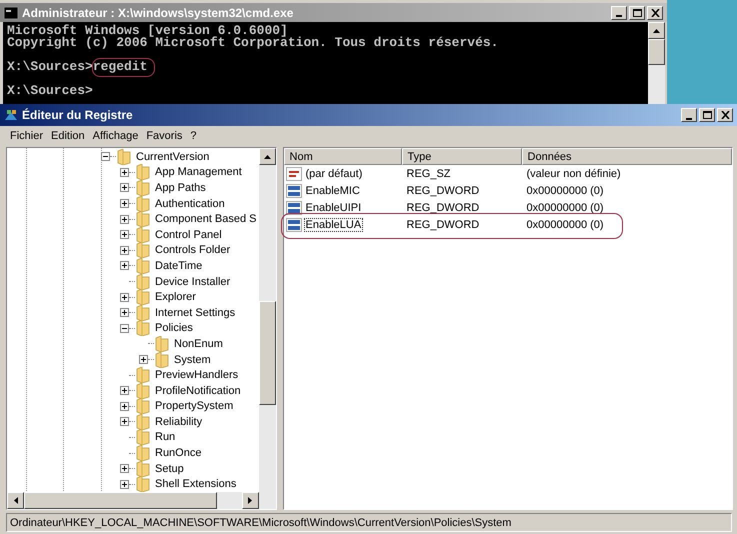 The height and width of the screenshot is (534, 737). What do you see at coordinates (178, 266) in the screenshot?
I see `tree-item: DateTime` at bounding box center [178, 266].